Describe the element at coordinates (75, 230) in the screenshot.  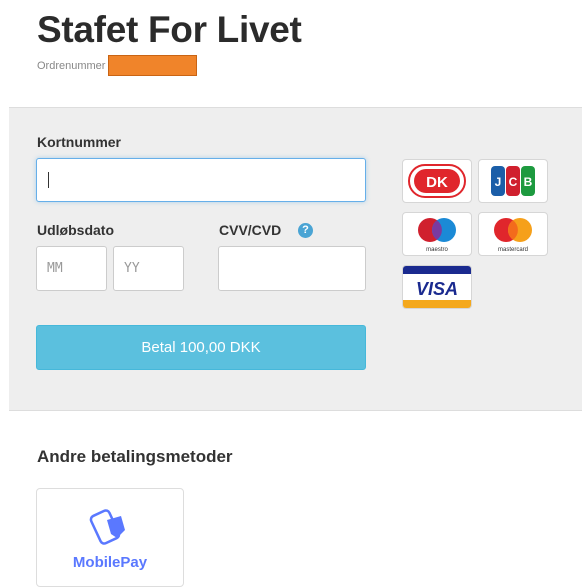
I see `expiry-label: Udløbsdato` at that location.